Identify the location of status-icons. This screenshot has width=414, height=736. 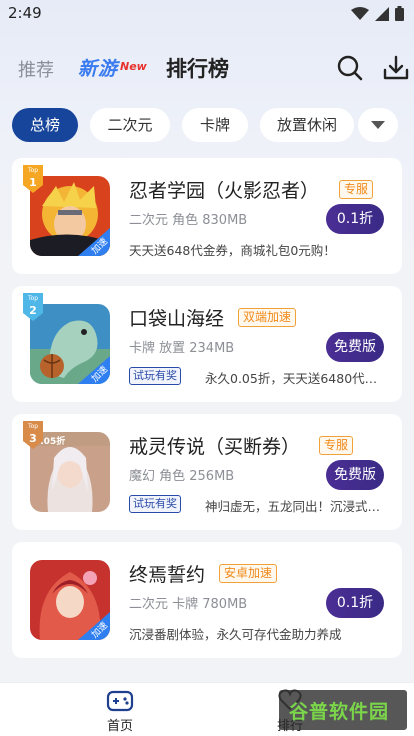
(377, 13).